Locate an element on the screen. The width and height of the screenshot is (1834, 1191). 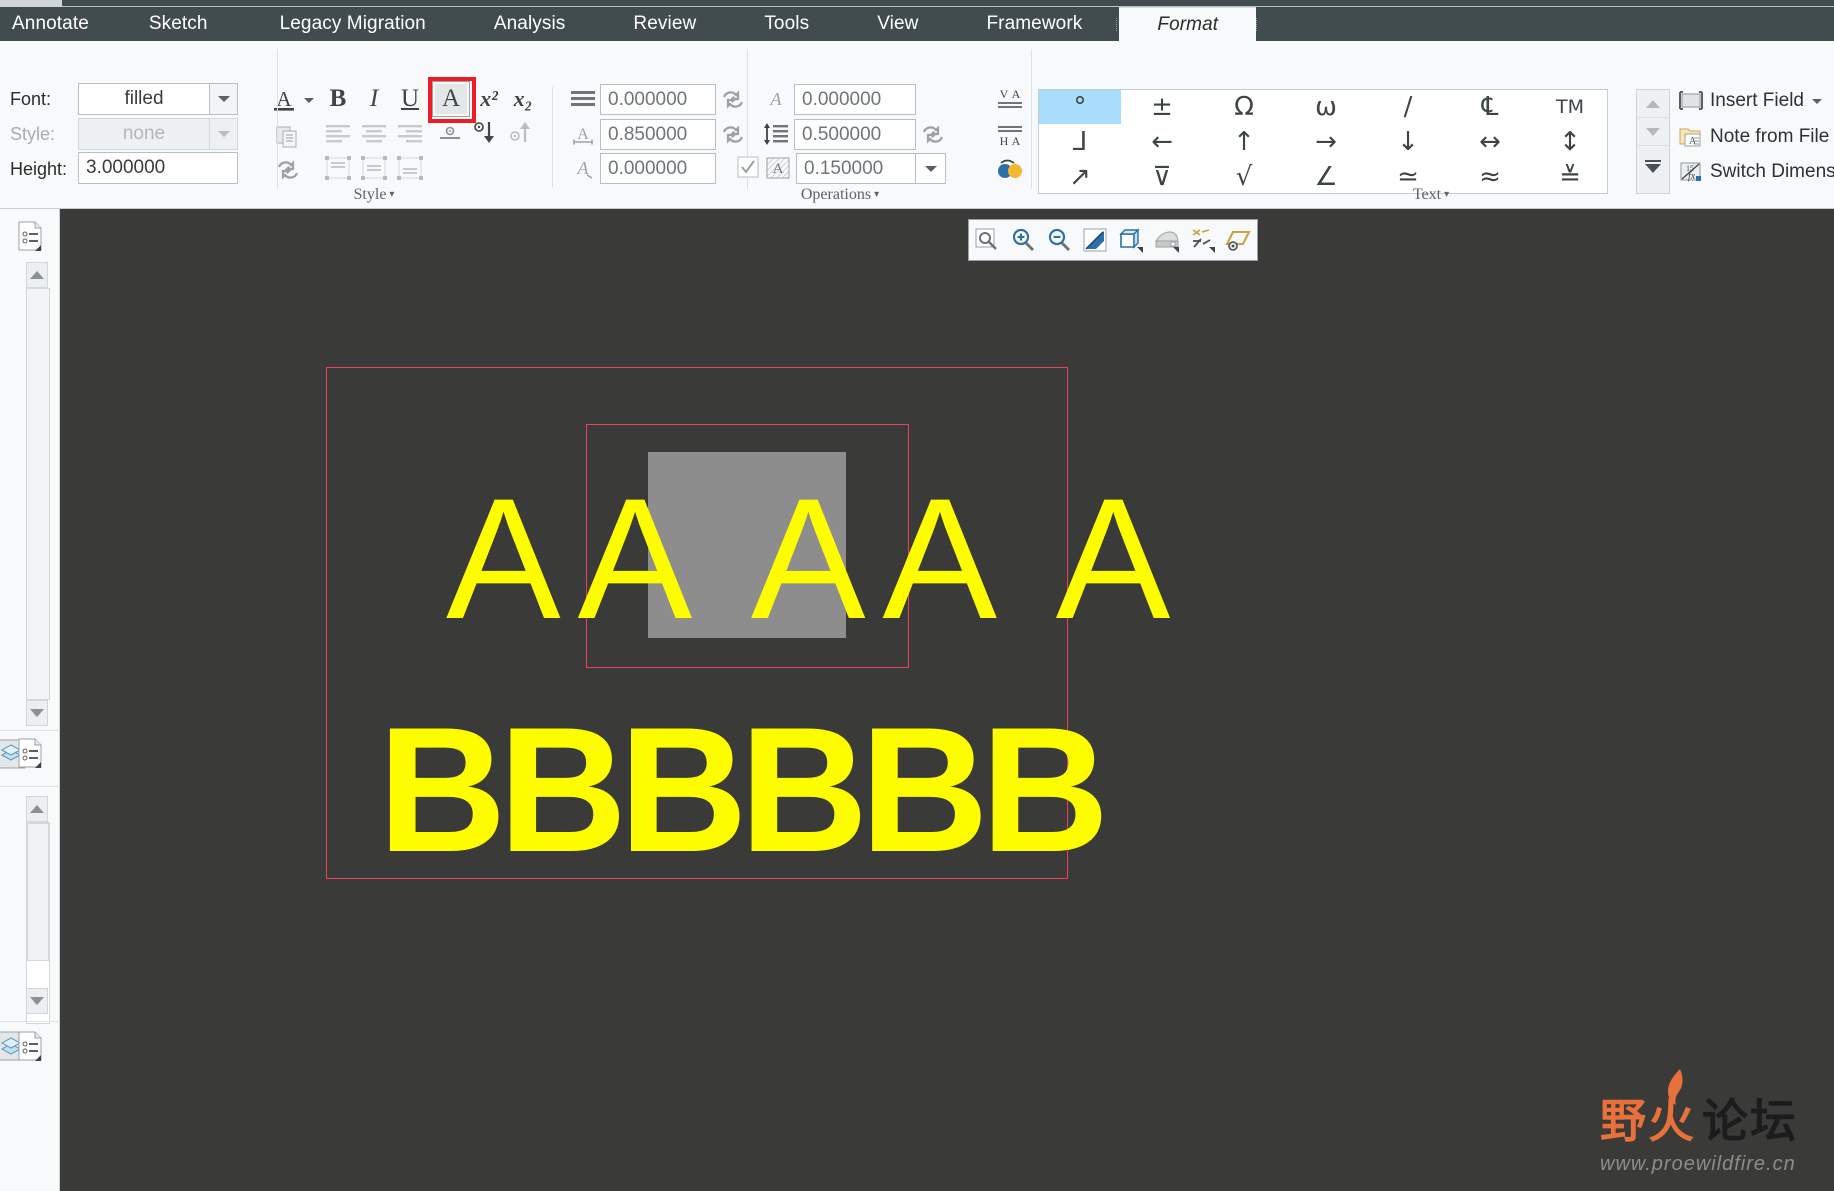
tab-format: Format is located at coordinates (1188, 24).